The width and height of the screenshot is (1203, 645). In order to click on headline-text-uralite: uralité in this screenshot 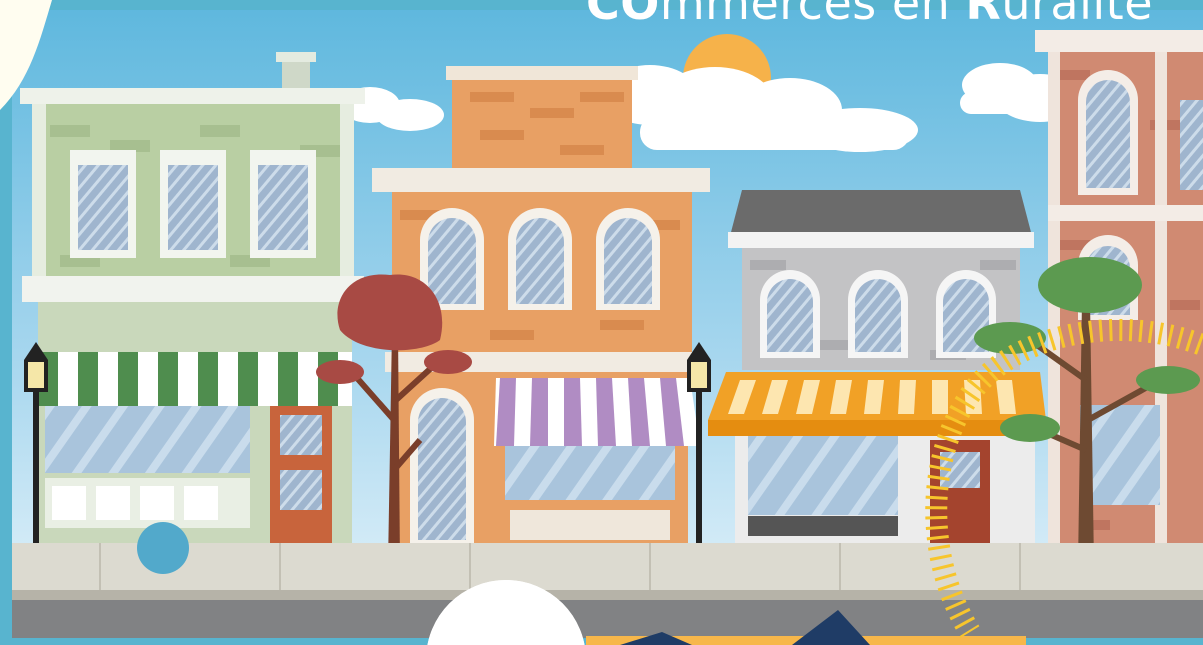, I will do `click(1077, 15)`.